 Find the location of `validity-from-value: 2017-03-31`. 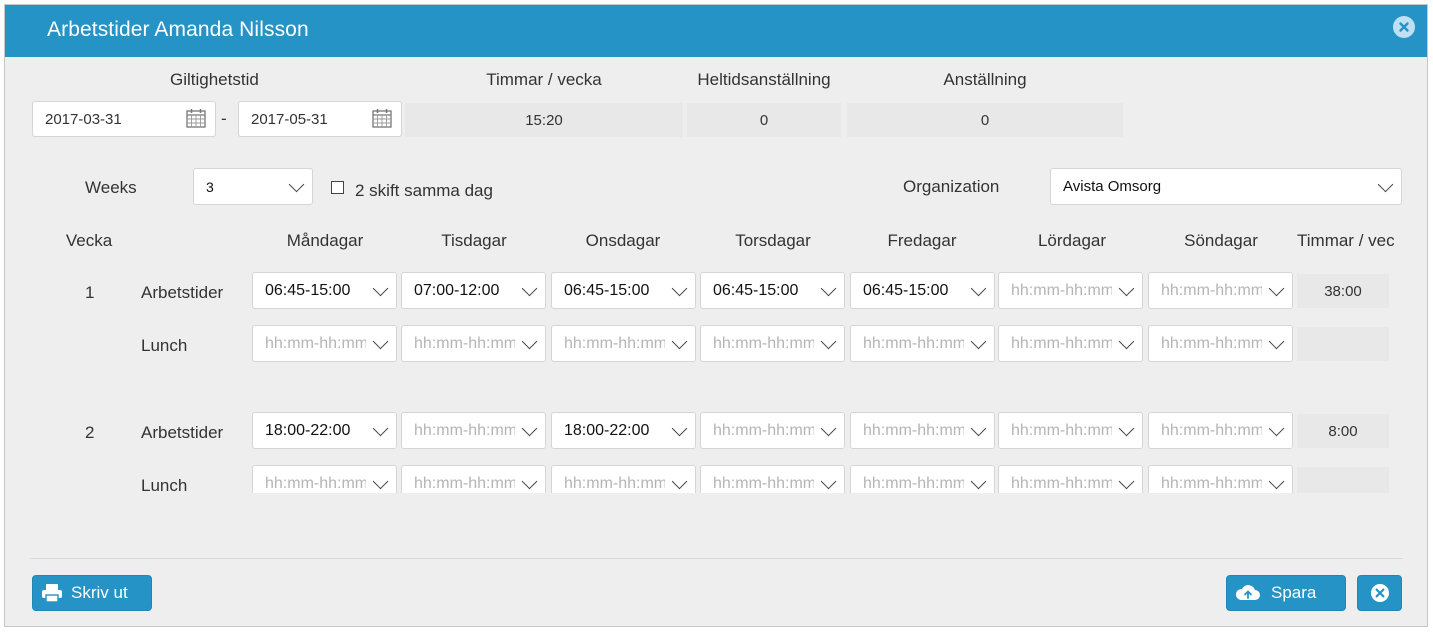

validity-from-value: 2017-03-31 is located at coordinates (83, 119).